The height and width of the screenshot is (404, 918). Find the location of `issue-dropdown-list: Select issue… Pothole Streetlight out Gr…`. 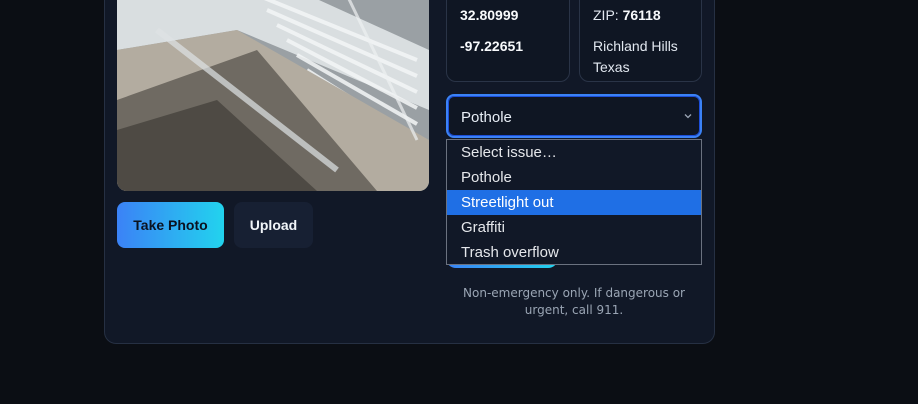

issue-dropdown-list: Select issue… Pothole Streetlight out Gr… is located at coordinates (574, 202).